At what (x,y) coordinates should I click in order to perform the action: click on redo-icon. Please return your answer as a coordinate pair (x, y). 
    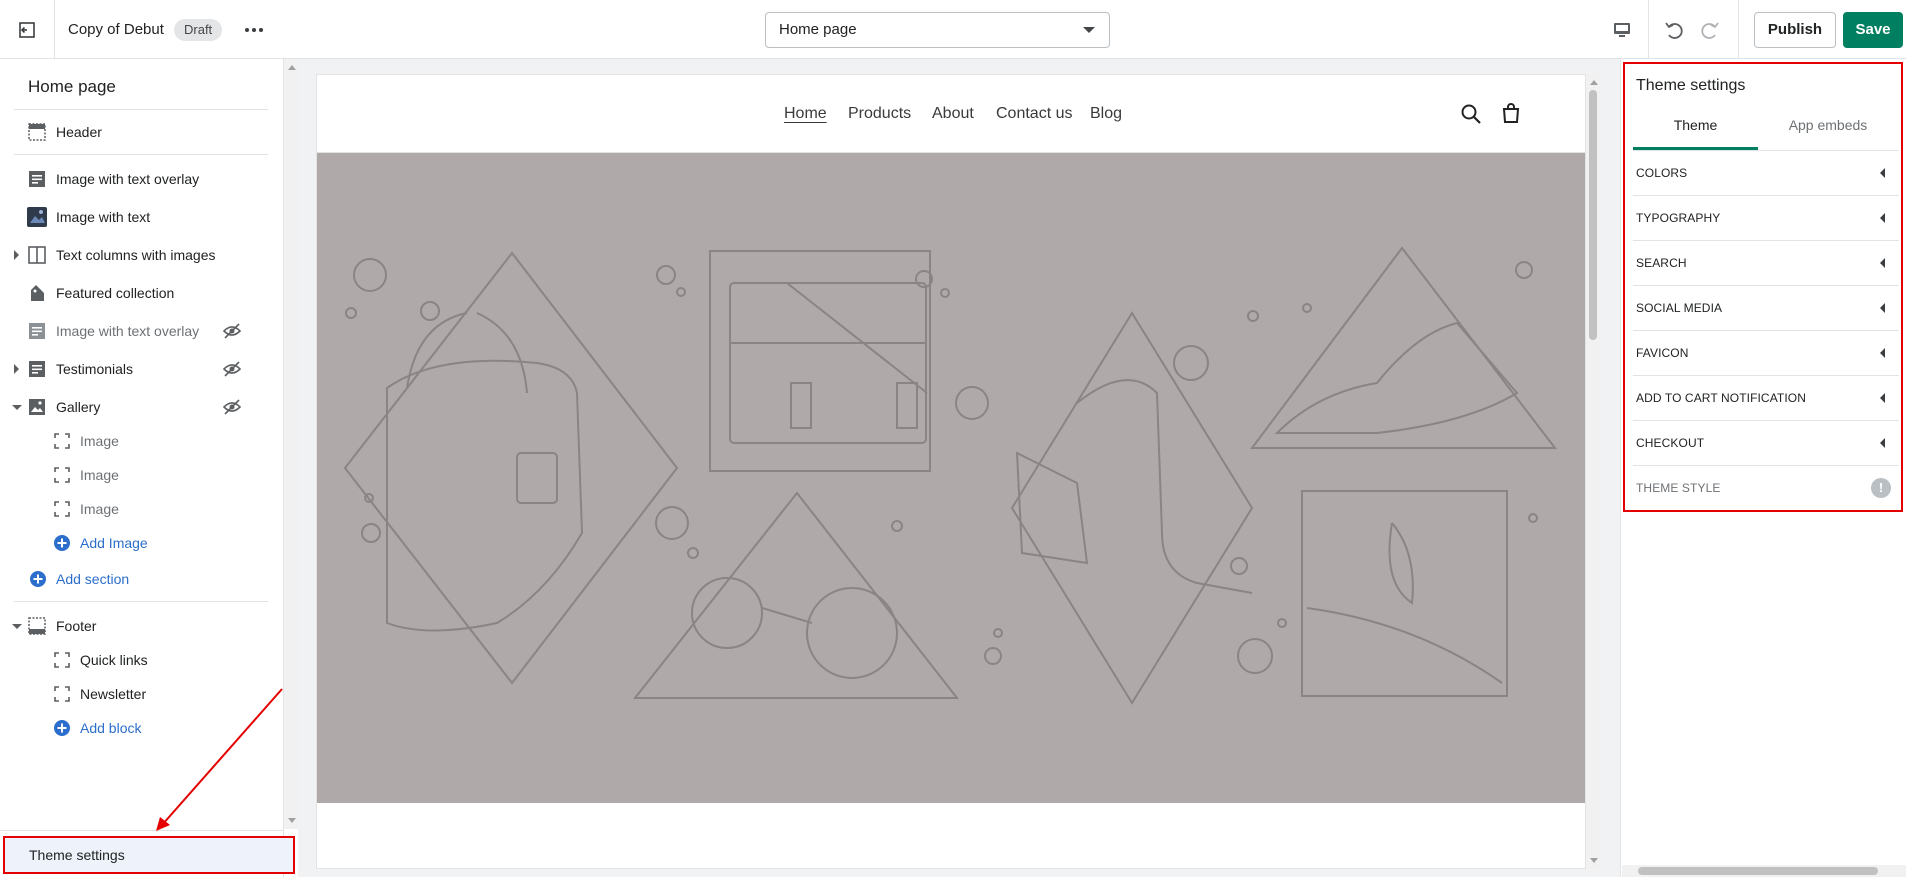
    Looking at the image, I should click on (1710, 30).